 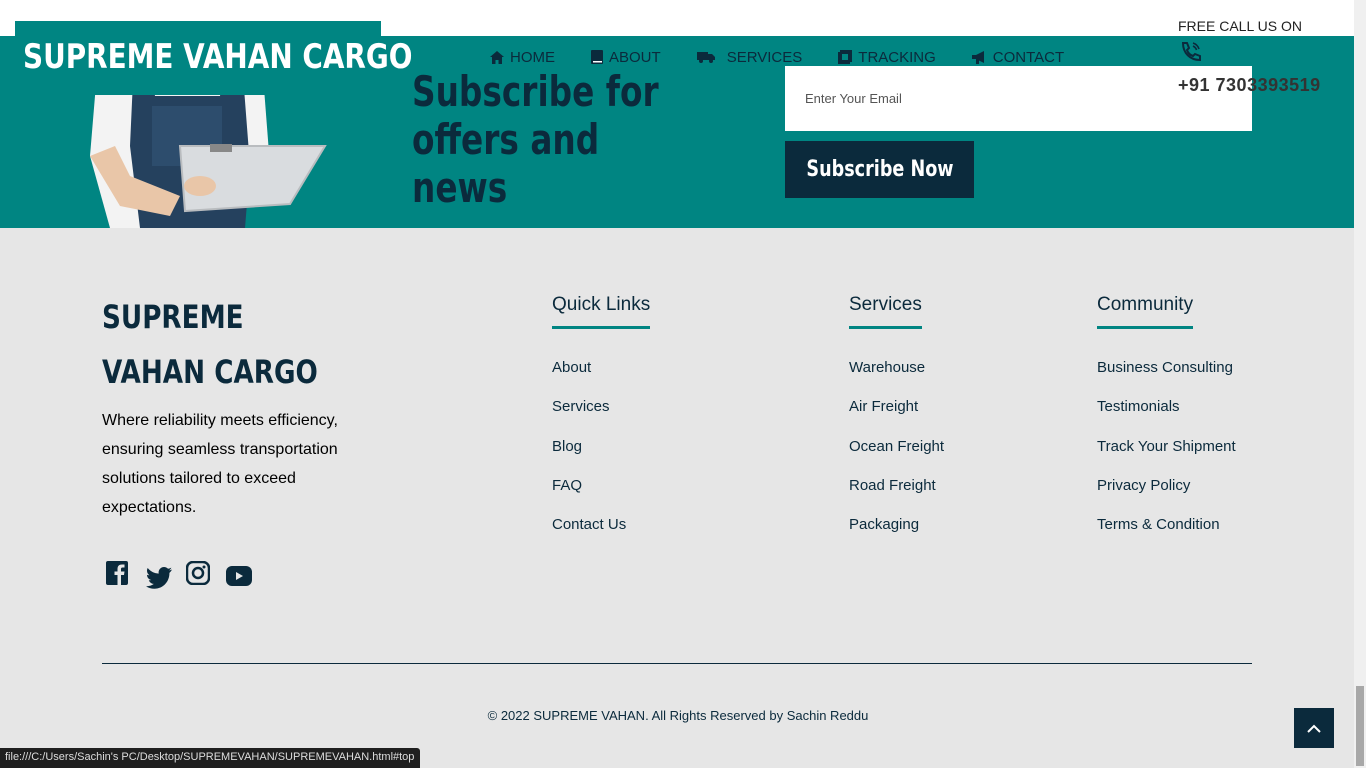 What do you see at coordinates (1028, 57) in the screenshot?
I see `nav-contact-label: CONTACT` at bounding box center [1028, 57].